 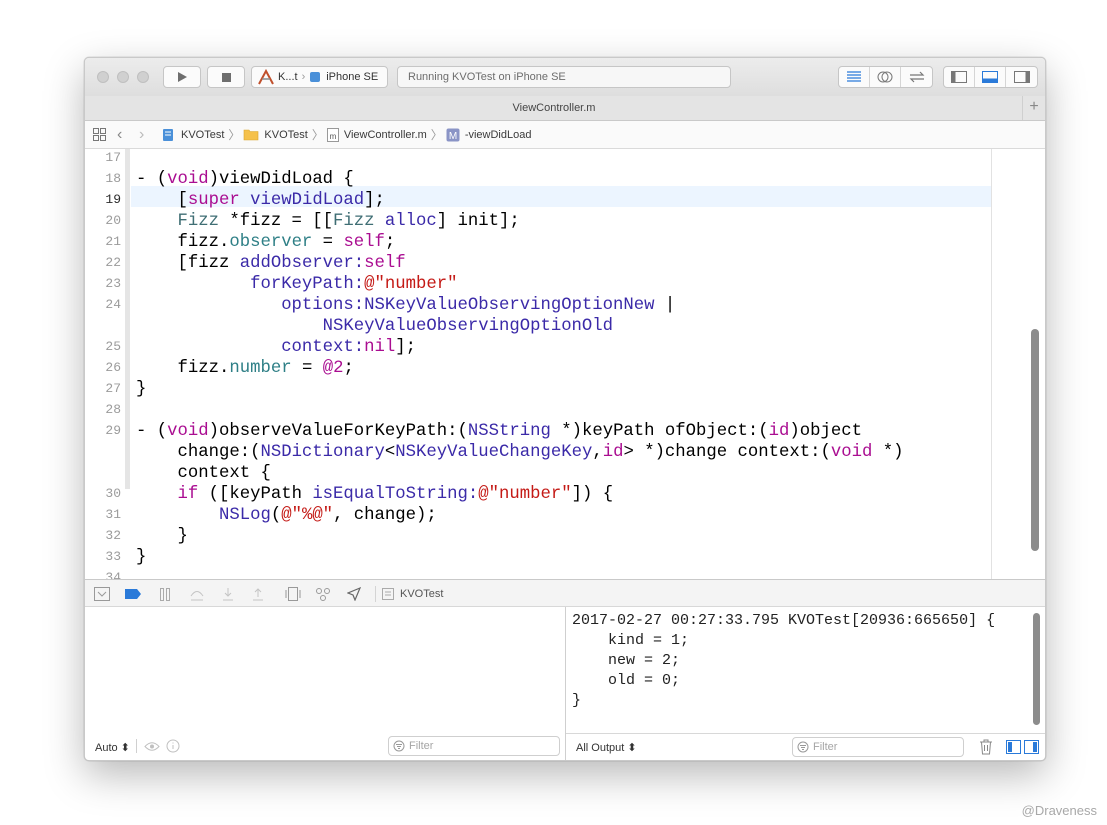 What do you see at coordinates (405, 305) in the screenshot?
I see `code-line: options:NSKeyValueObservingOptionNew |` at bounding box center [405, 305].